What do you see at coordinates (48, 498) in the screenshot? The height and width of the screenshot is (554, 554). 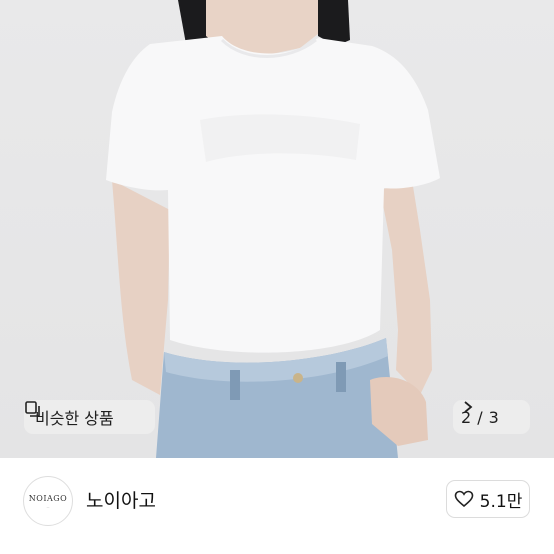 I see `shop-logo-text: NOIAGO` at bounding box center [48, 498].